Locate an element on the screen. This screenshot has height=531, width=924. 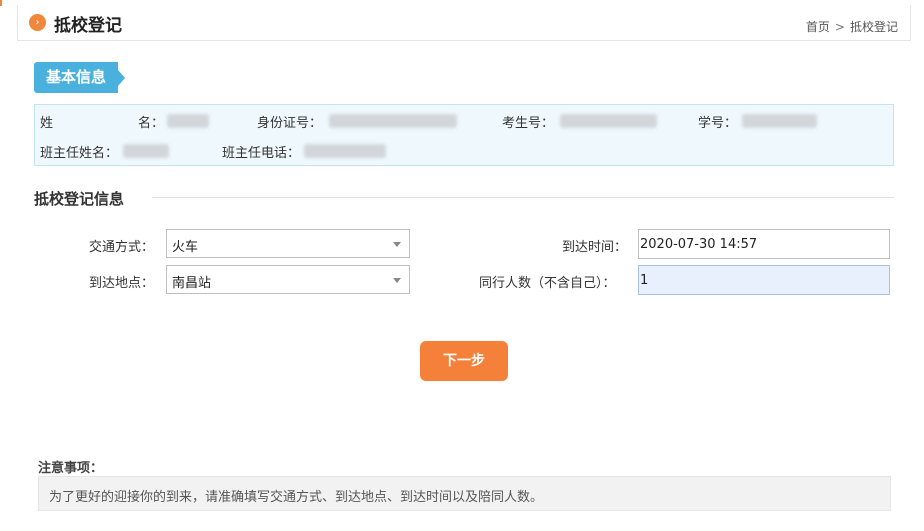
notice-text: 为了更好的迎接你的到来，请准确填写交通方式、到达地点、到达时间以及陪同人数。 is located at coordinates (296, 497).